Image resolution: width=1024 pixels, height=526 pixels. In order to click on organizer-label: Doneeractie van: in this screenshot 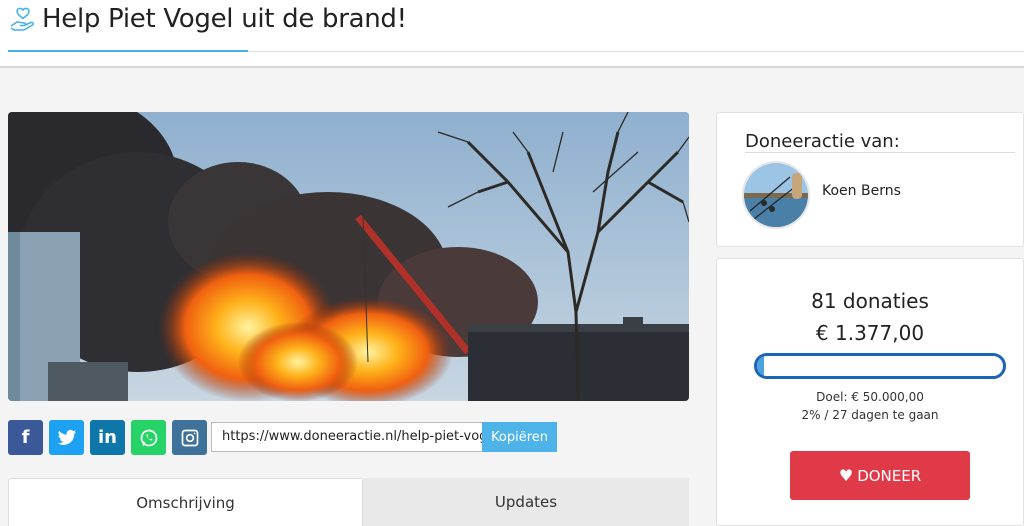, I will do `click(822, 141)`.